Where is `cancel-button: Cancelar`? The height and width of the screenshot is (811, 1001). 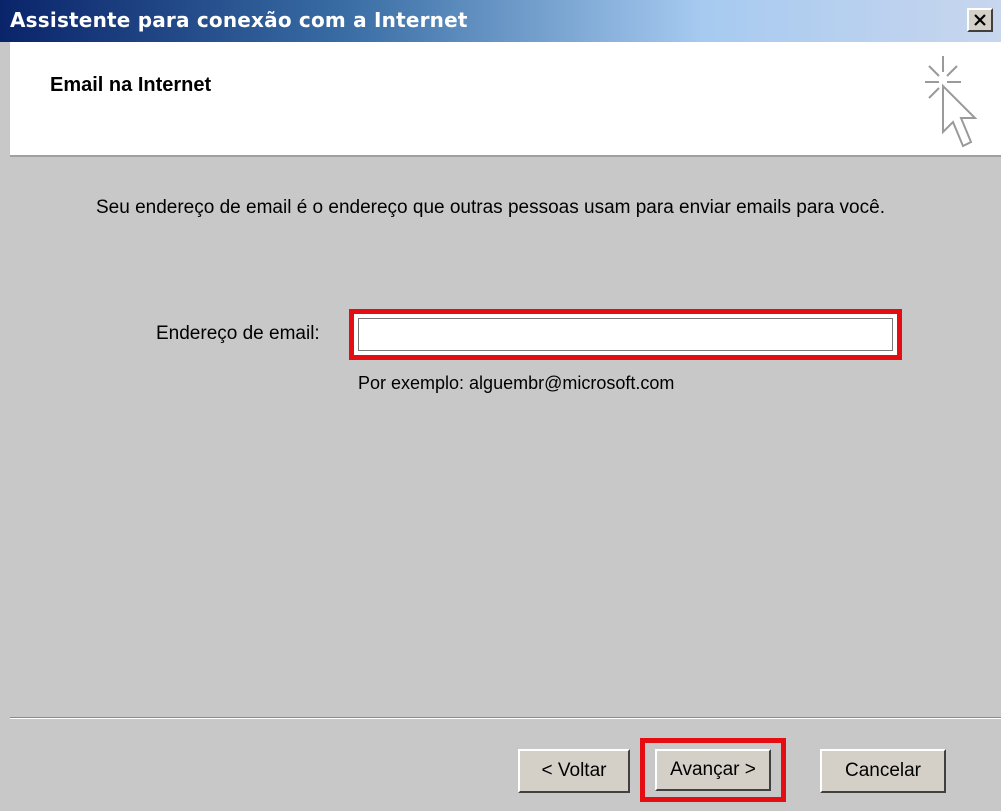
cancel-button: Cancelar is located at coordinates (883, 771).